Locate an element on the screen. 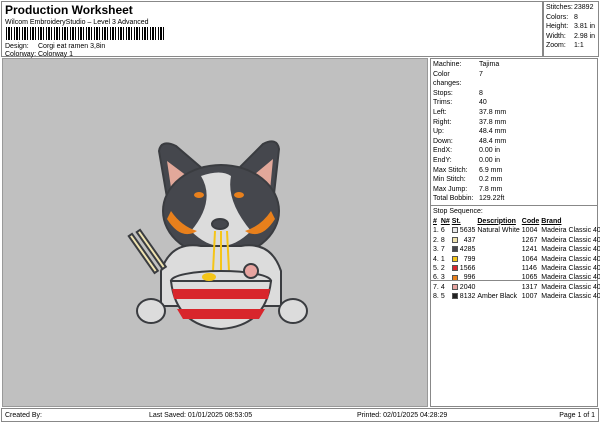 This screenshot has height=424, width=600. stat-label: Width: is located at coordinates (556, 36).